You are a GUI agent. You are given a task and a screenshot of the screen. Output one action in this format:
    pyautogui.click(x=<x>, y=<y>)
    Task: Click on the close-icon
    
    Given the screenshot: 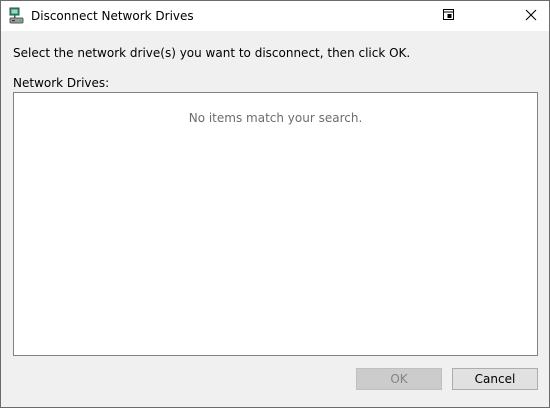 What is the action you would take?
    pyautogui.click(x=531, y=16)
    